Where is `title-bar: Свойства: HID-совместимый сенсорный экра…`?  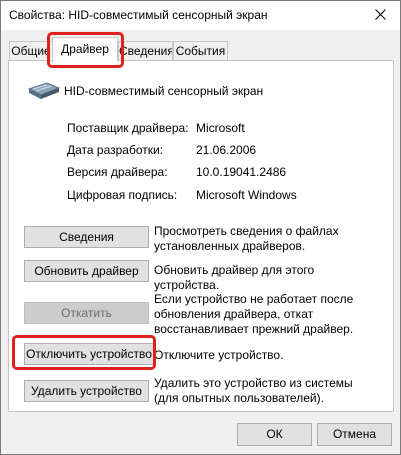 title-bar: Свойства: HID-совместимый сенсорный экра… is located at coordinates (200, 15).